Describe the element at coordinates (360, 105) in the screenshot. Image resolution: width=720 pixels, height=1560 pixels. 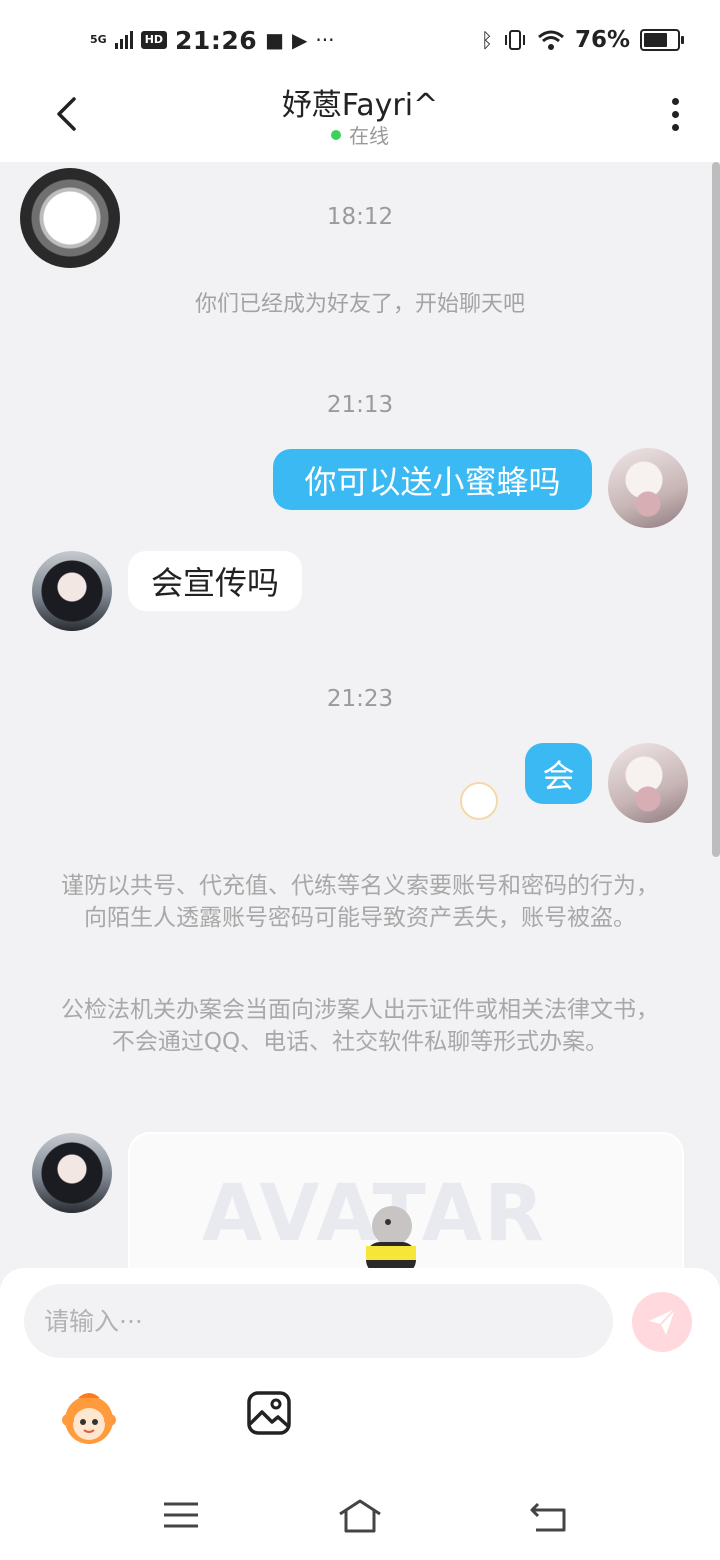
I see `contact-name: 妤蒽Fayri^` at that location.